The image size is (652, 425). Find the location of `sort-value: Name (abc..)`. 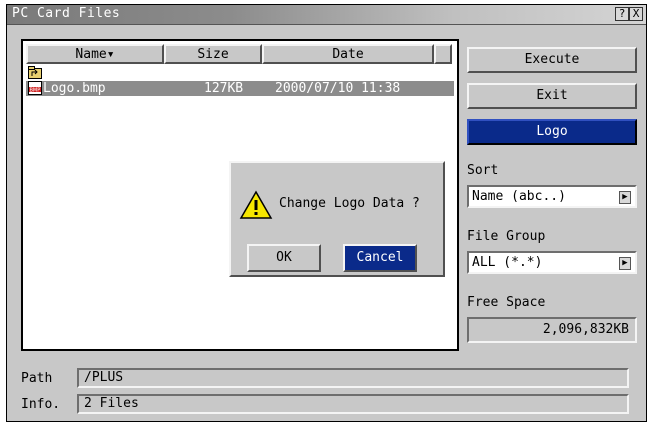

sort-value: Name (abc..) is located at coordinates (519, 196).